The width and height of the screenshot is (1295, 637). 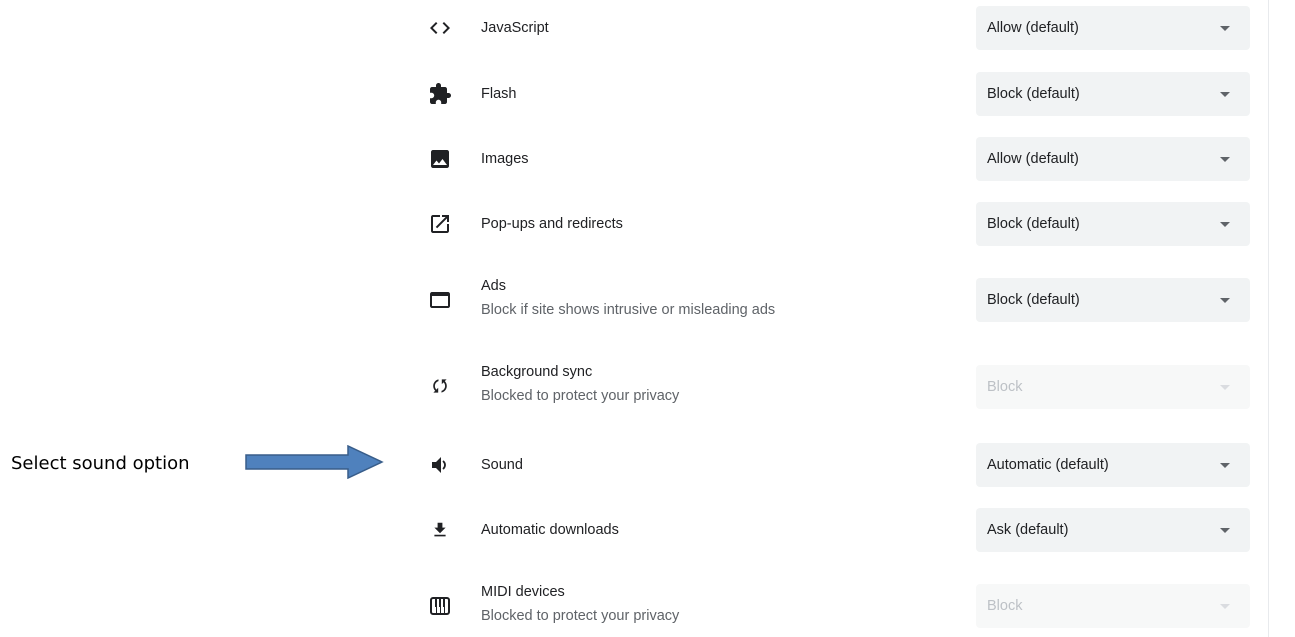 I want to click on setting-row-sound: Sound Automatic (default), so click(x=835, y=465).